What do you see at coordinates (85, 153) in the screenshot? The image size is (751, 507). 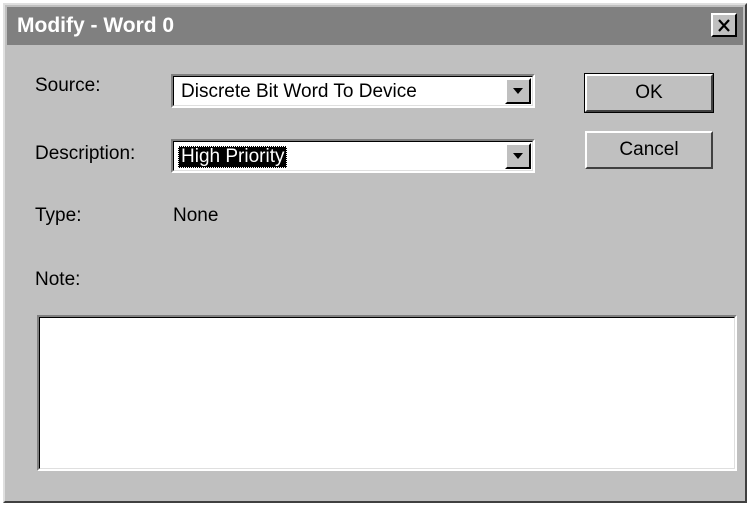 I see `description-label: Description:` at bounding box center [85, 153].